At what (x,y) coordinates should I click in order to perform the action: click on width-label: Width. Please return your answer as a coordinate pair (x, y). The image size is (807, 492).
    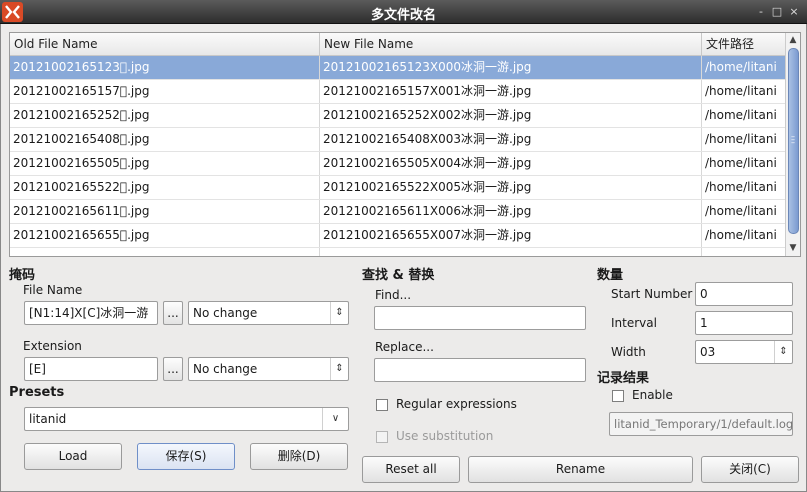
    Looking at the image, I should click on (628, 352).